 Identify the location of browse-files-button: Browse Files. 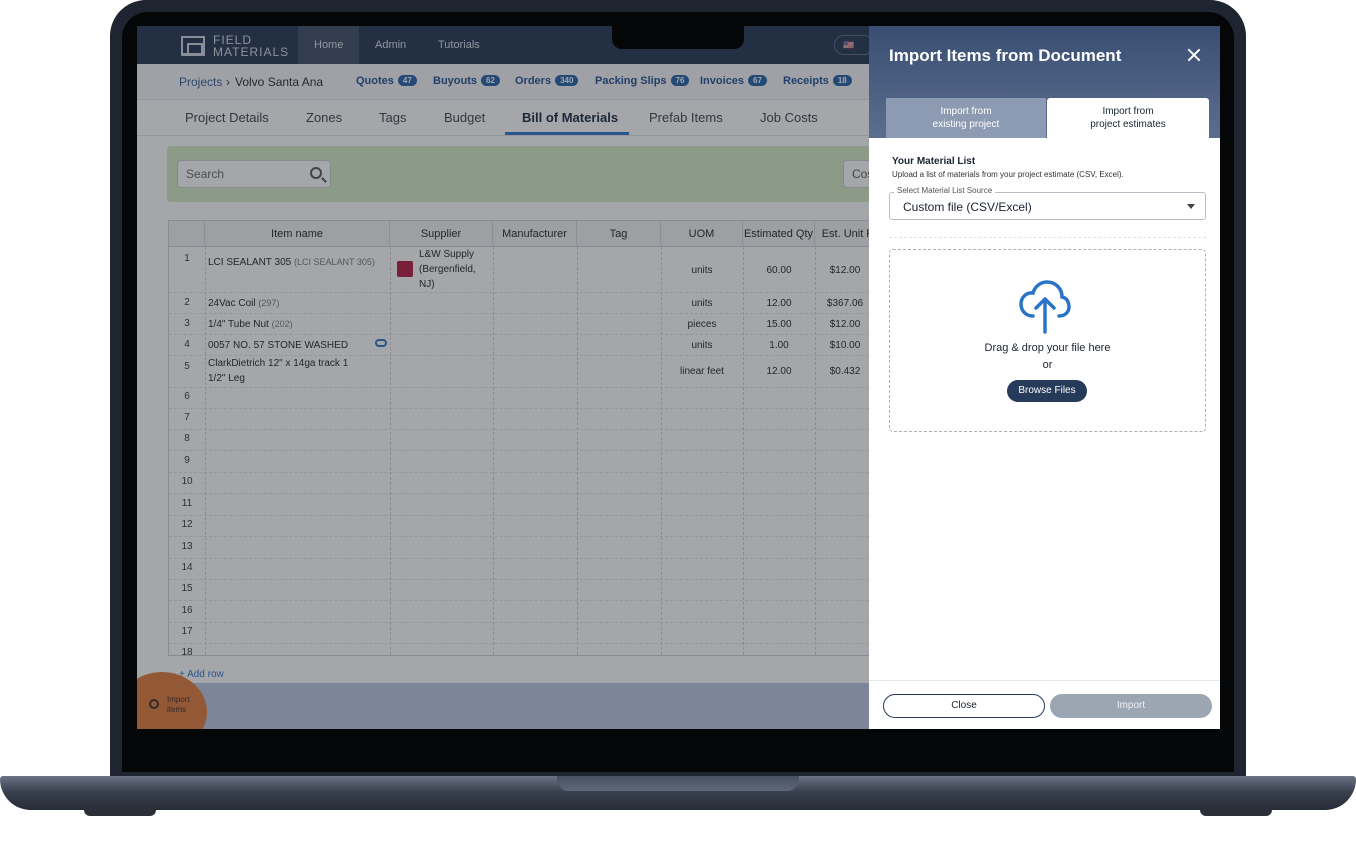
(1047, 391).